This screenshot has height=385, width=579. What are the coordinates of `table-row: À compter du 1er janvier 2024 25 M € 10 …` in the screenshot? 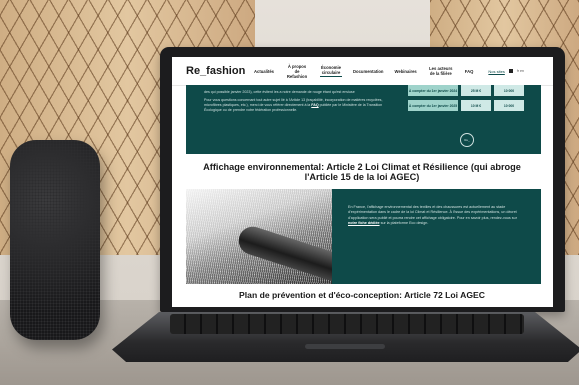 It's located at (468, 90).